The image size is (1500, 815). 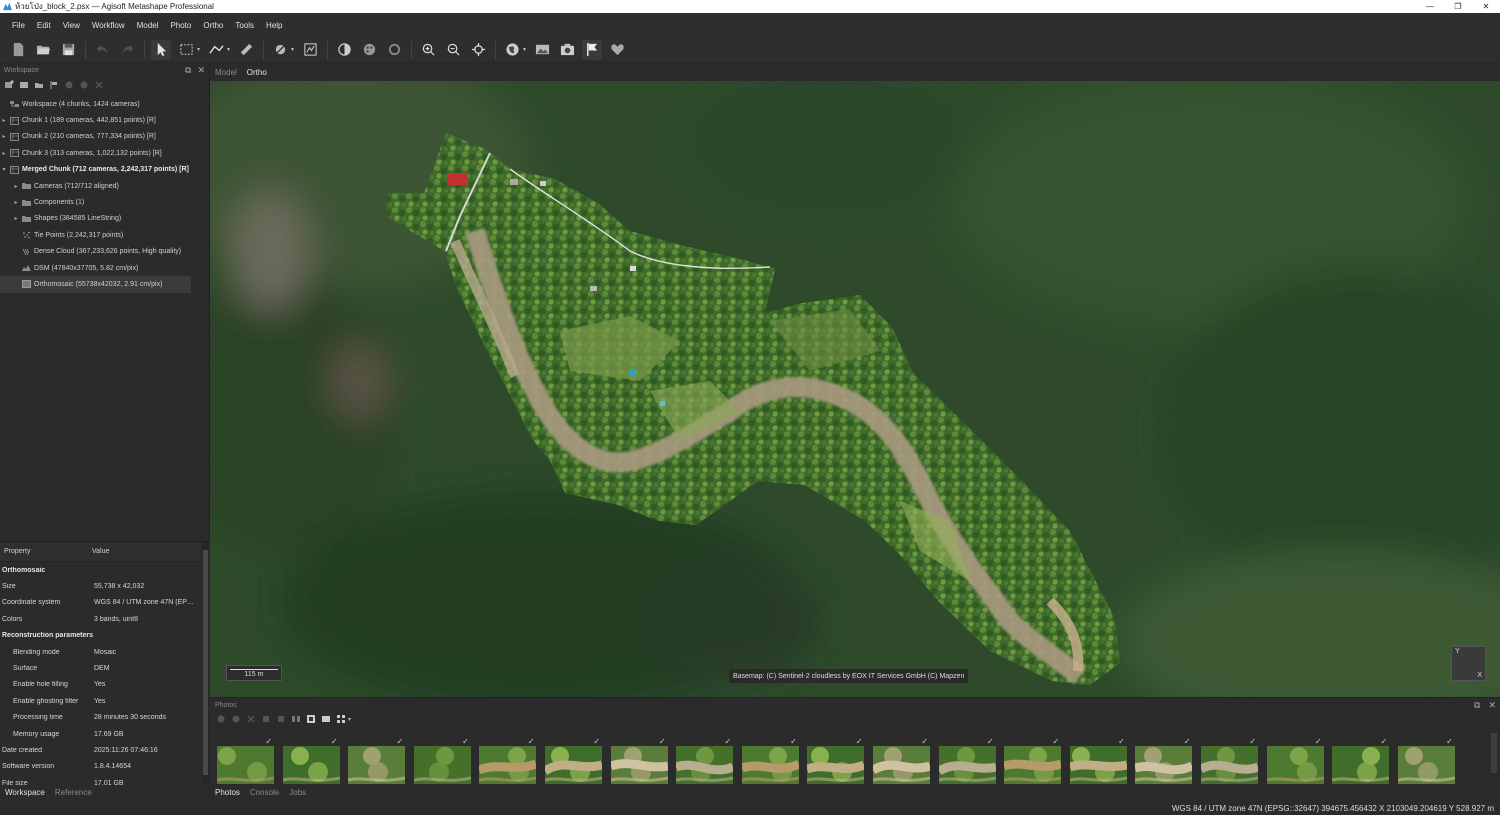 I want to click on property-row: Size 55,738 x 42,032, so click(x=105, y=586).